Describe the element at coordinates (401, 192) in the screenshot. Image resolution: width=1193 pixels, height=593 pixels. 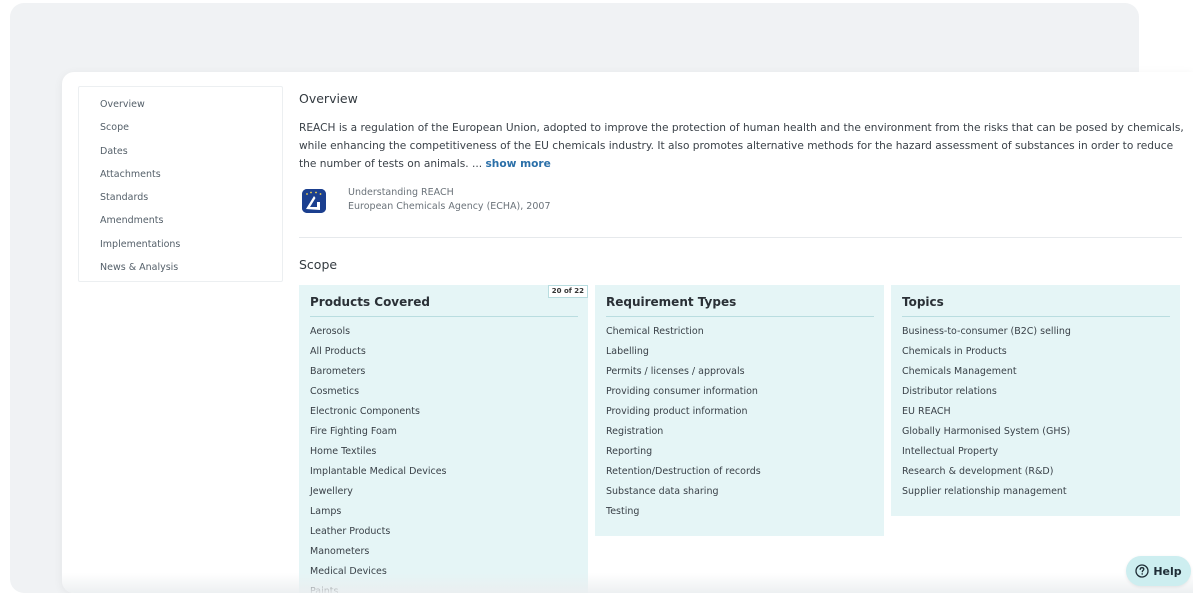
I see `source-title: Understanding REACH` at that location.